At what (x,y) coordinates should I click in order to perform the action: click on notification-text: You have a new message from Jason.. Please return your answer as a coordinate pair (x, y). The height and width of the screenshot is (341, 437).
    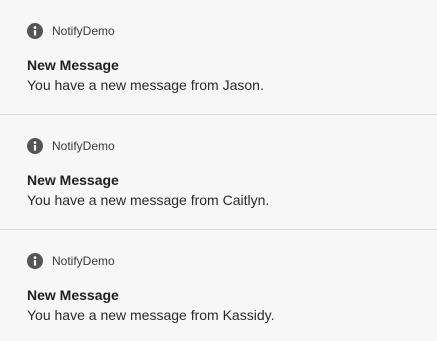
    Looking at the image, I should click on (145, 85).